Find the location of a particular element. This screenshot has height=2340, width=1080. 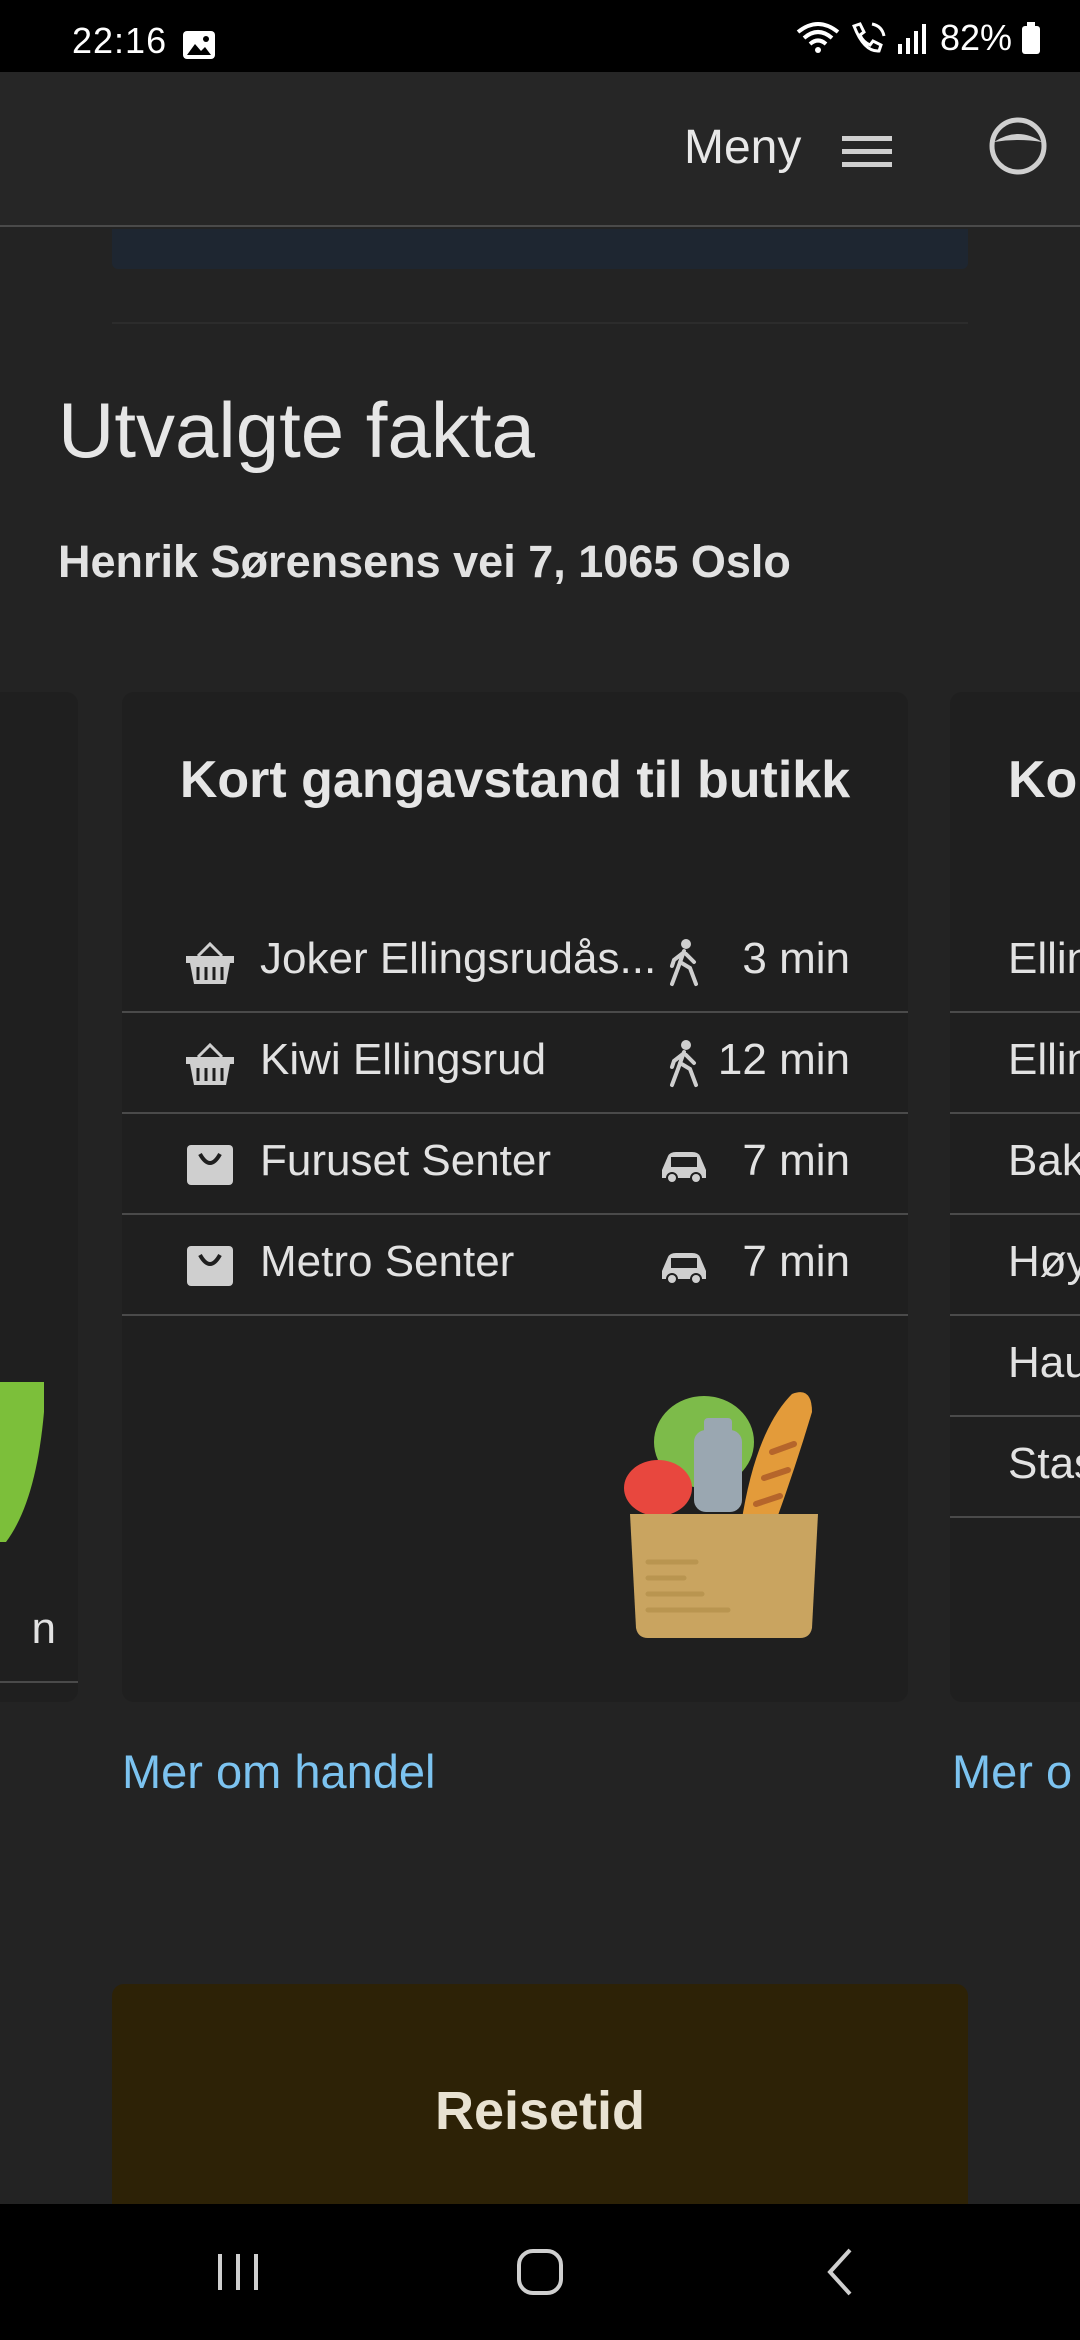

wifi-icon is located at coordinates (818, 37).